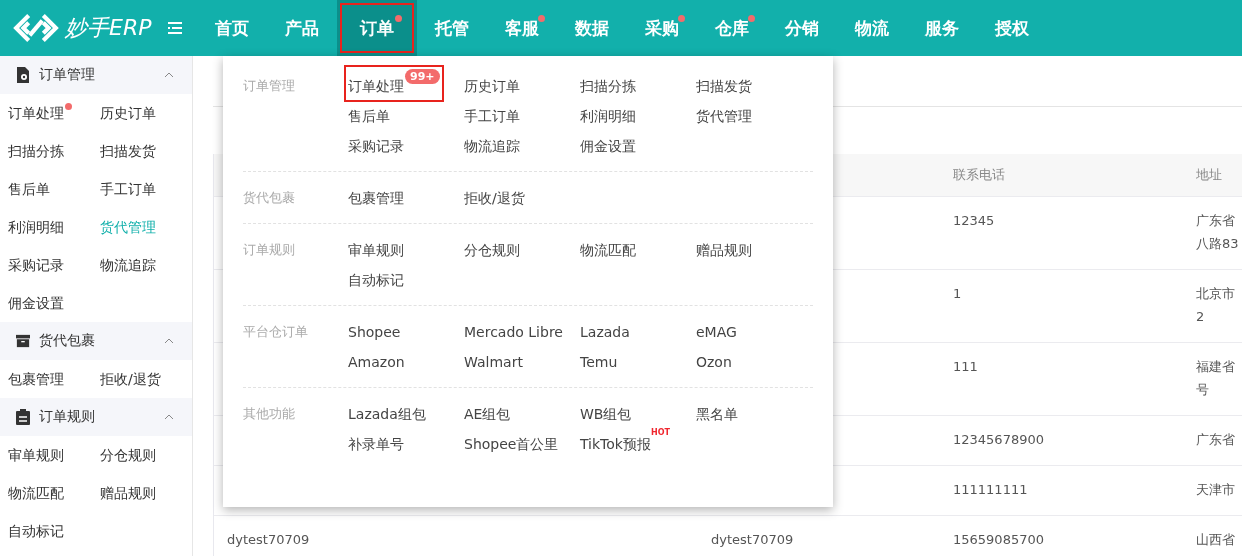 This screenshot has height=556, width=1242. Describe the element at coordinates (724, 116) in the screenshot. I see `menu-item: 货代管理` at that location.